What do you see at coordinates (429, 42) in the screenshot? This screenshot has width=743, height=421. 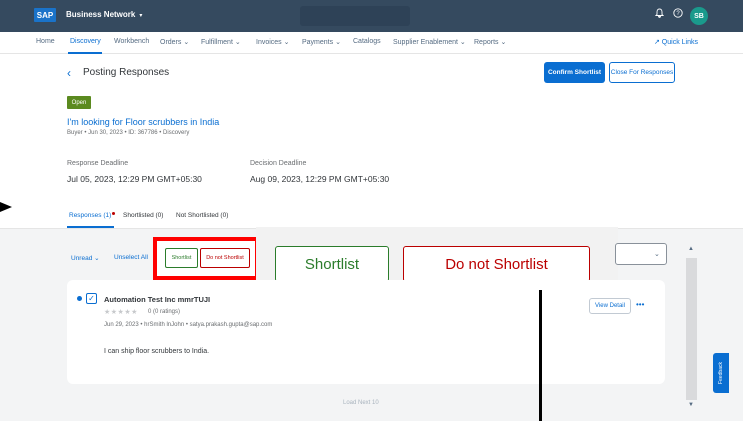 I see `nav-item-supplier-enablement: Supplier Enablement ⌄` at bounding box center [429, 42].